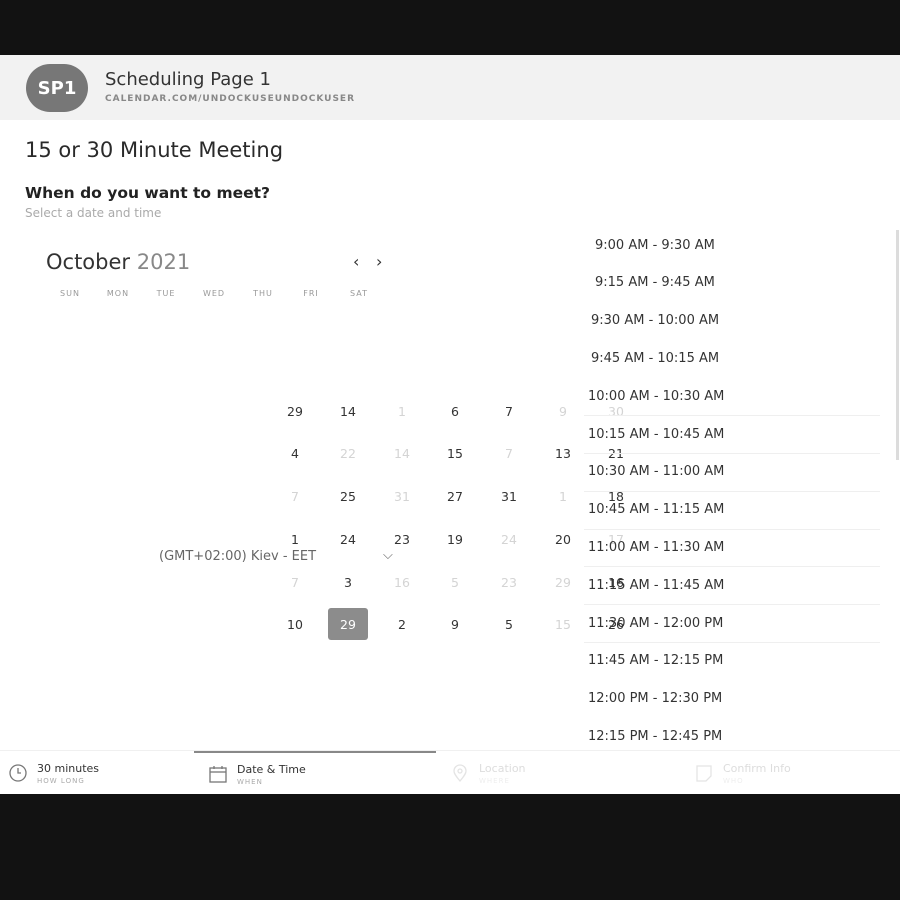 This screenshot has height=900, width=900. Describe the element at coordinates (271, 769) in the screenshot. I see `tab-title: Date & Time` at that location.